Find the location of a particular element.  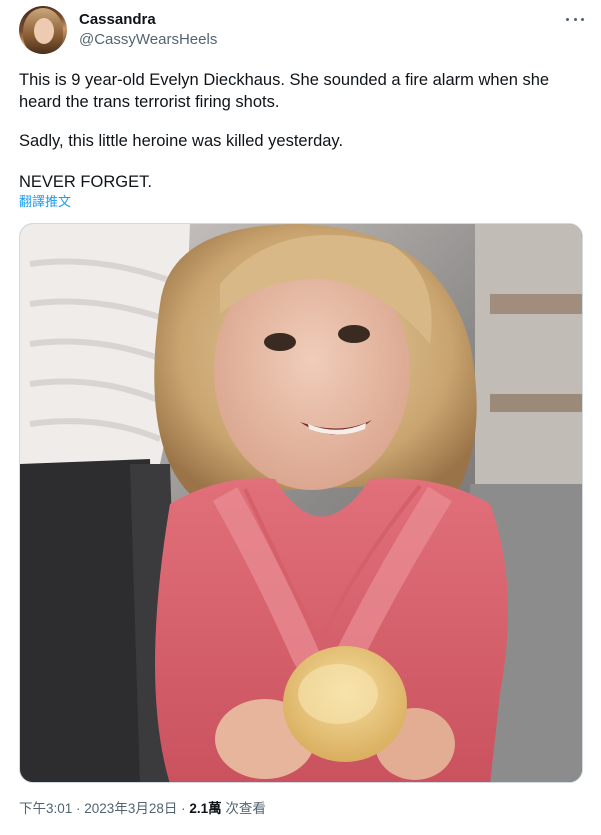

tweet-date: 2023年3月28日 is located at coordinates (130, 808).